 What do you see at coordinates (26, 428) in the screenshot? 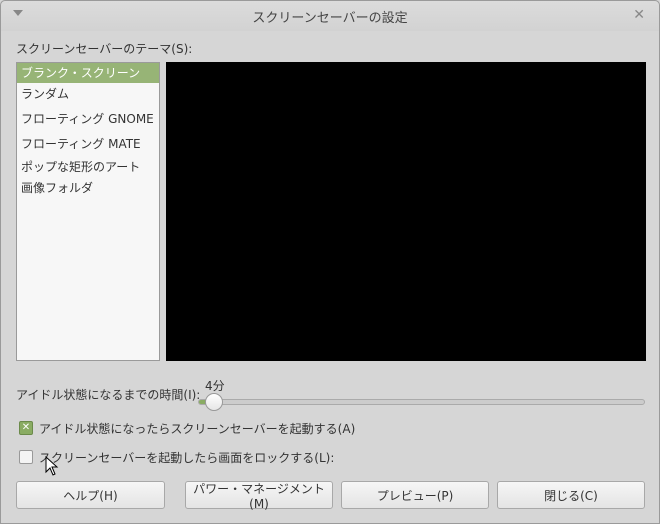
I see `activate-when-idle-checkbox: ✕` at bounding box center [26, 428].